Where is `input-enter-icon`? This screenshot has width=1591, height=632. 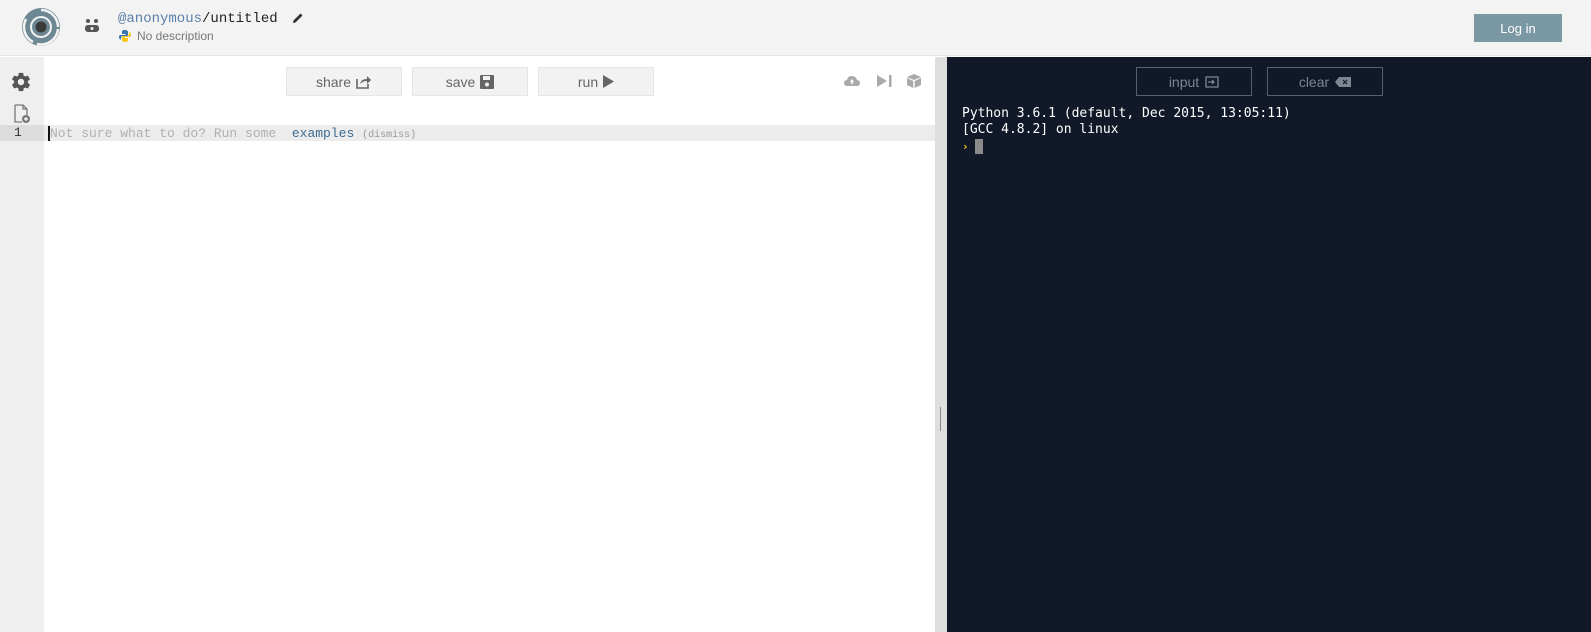
input-enter-icon is located at coordinates (1212, 81).